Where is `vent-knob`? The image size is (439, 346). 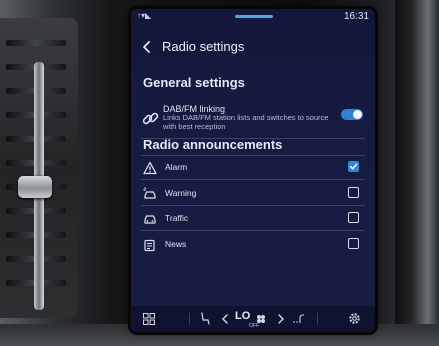 vent-knob is located at coordinates (35, 187).